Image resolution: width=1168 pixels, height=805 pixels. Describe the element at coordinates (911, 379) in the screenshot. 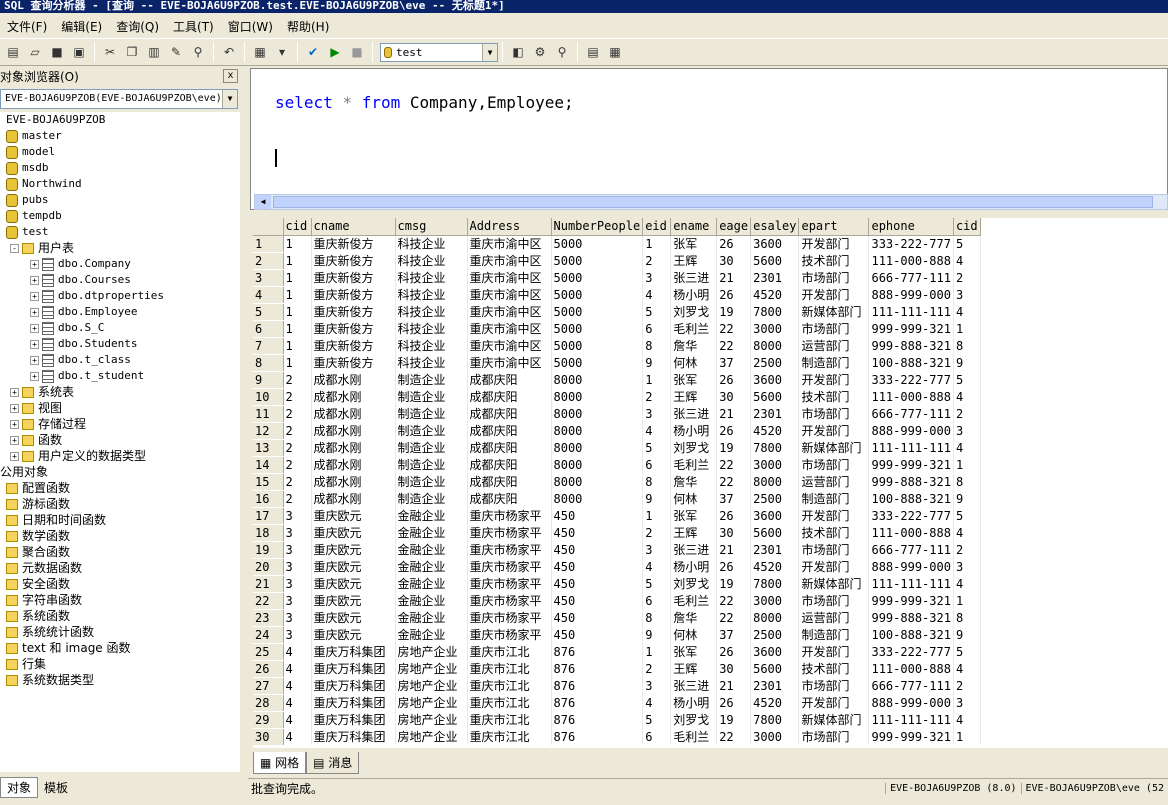

I see `table-cell: 333-222-777` at that location.